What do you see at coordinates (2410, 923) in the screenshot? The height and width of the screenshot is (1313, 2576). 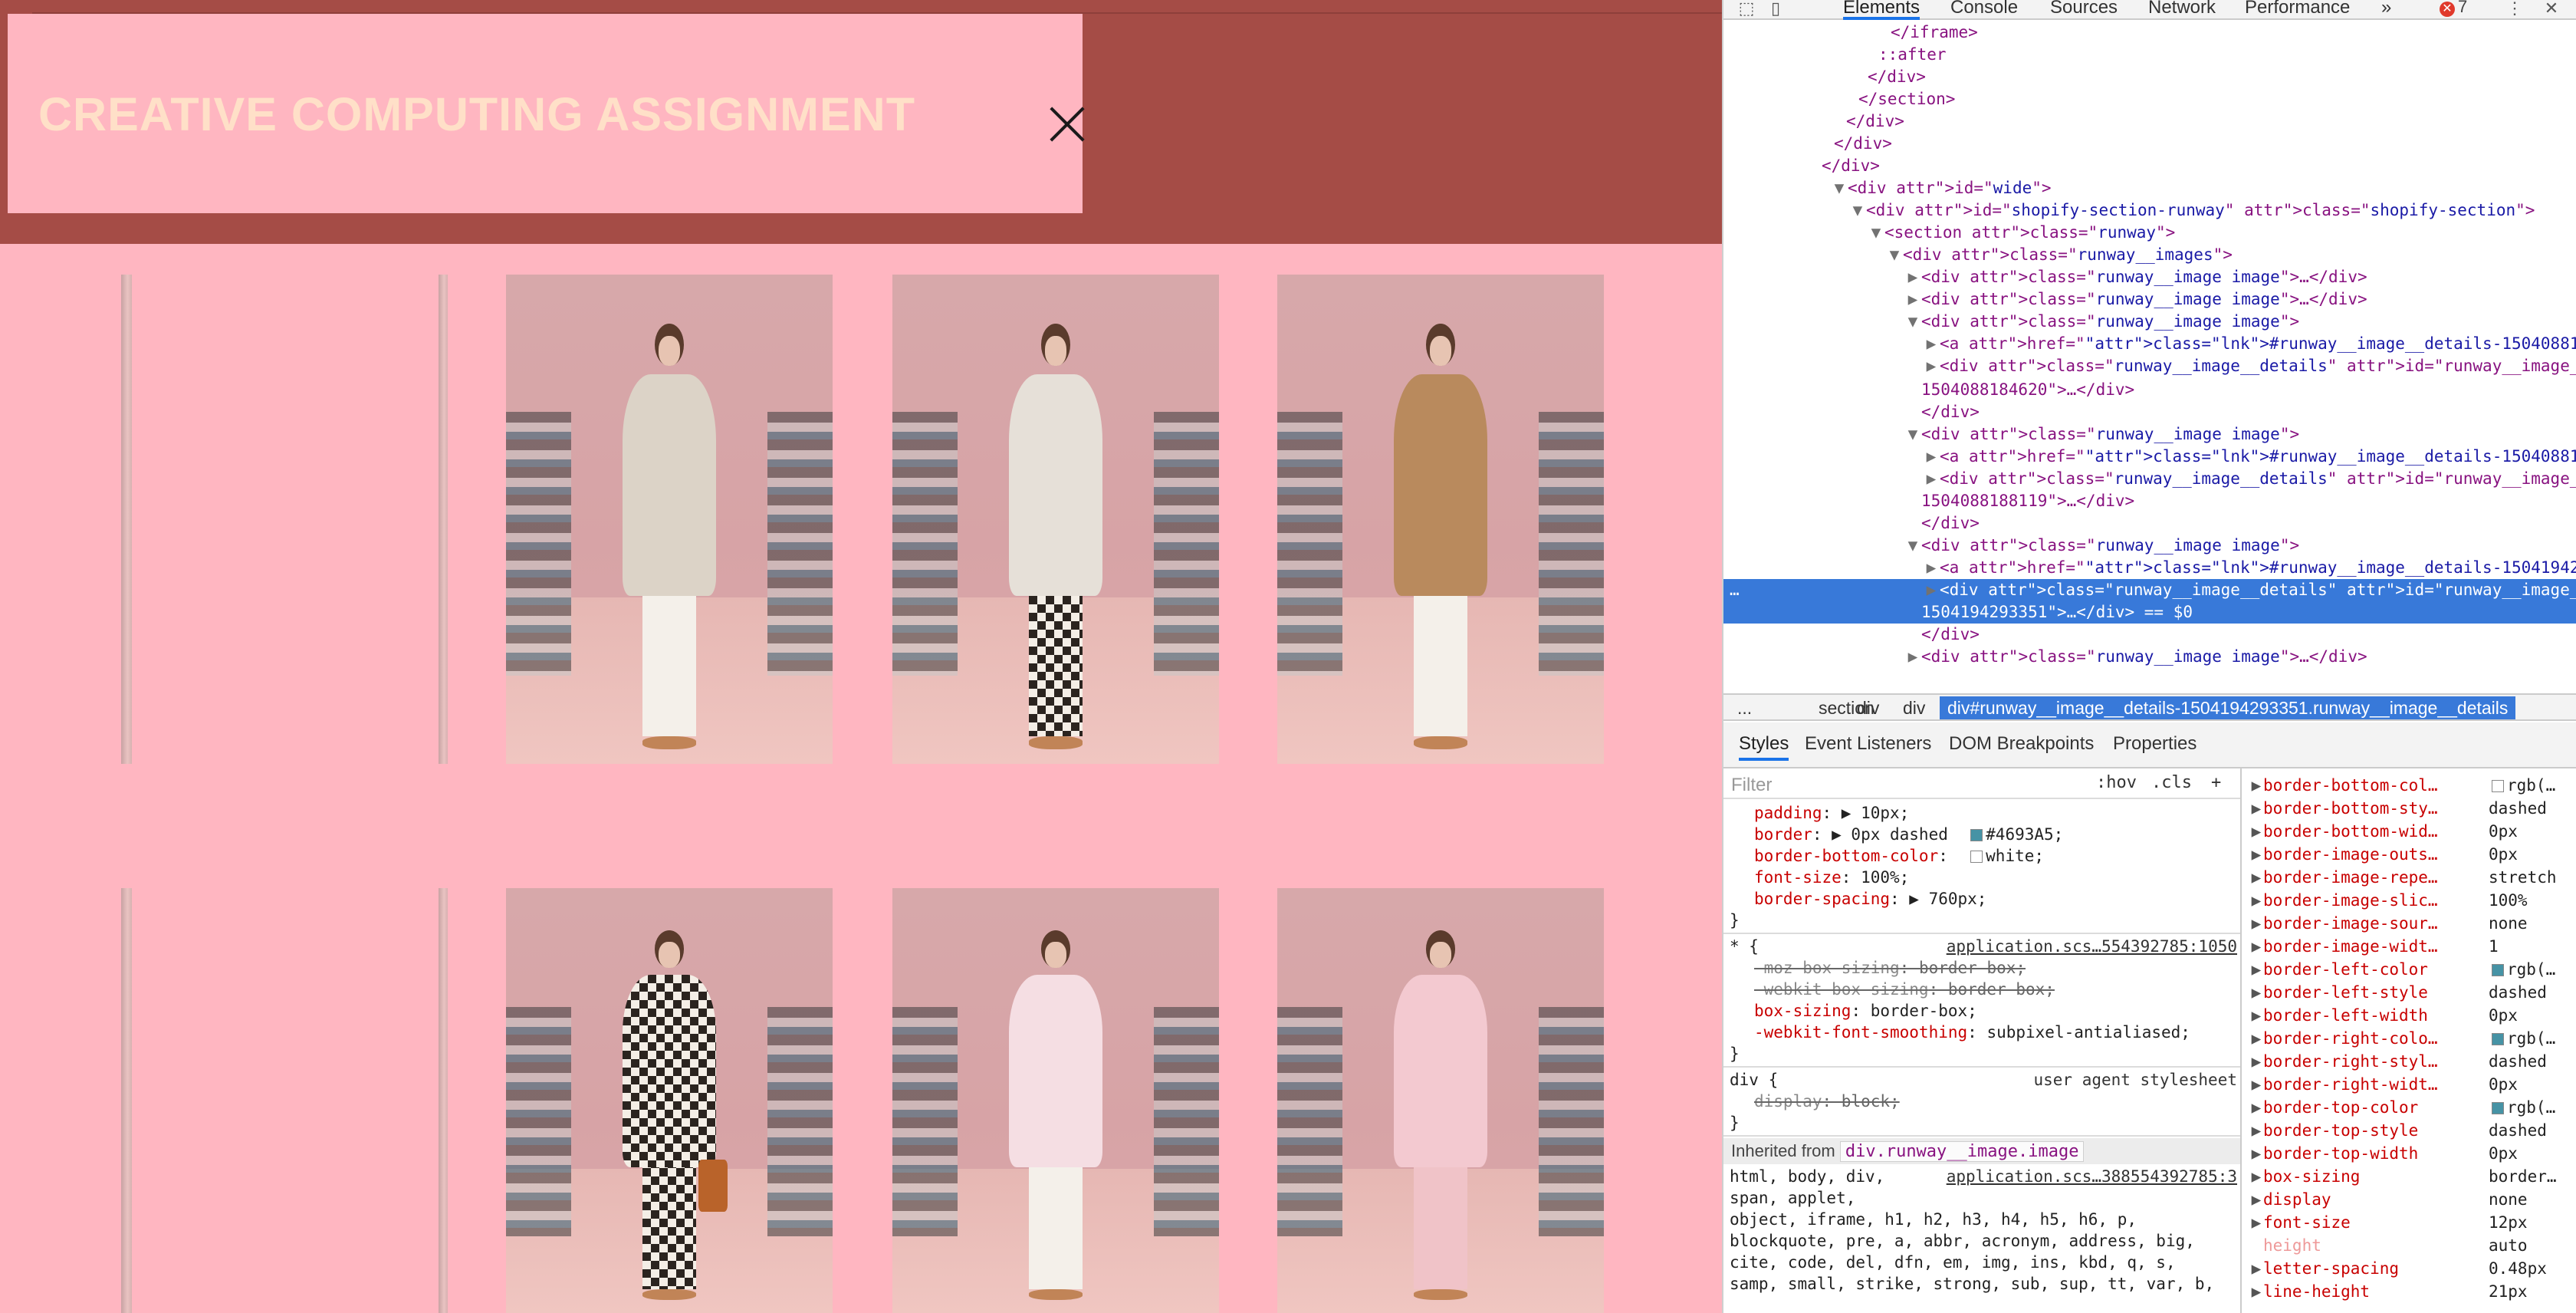 I see `computed-property-row: ▶ border-image-sour… none` at bounding box center [2410, 923].